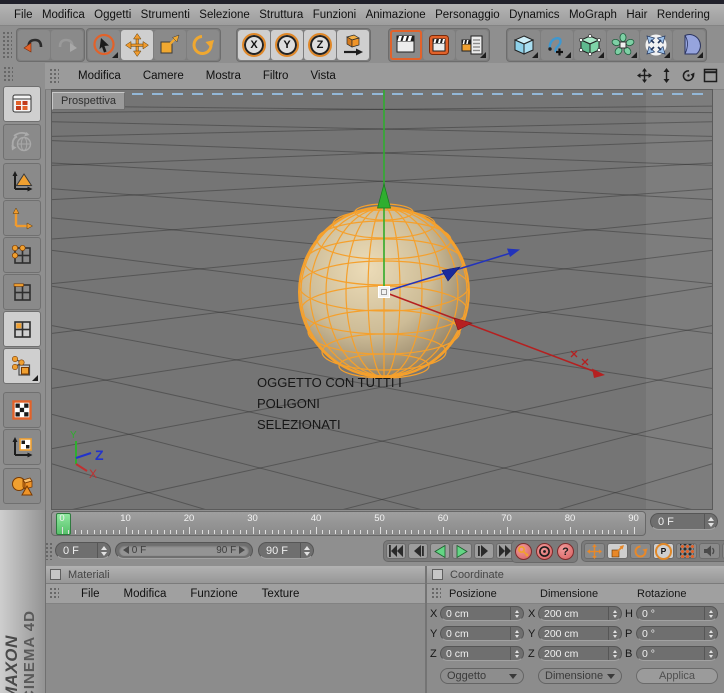  What do you see at coordinates (677, 633) in the screenshot?
I see `rot-p-field: 0 °` at bounding box center [677, 633].